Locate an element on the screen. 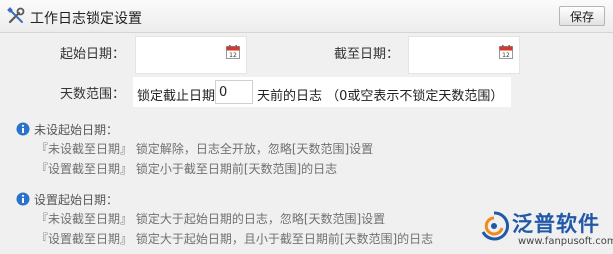  days-range-input is located at coordinates (234, 92).